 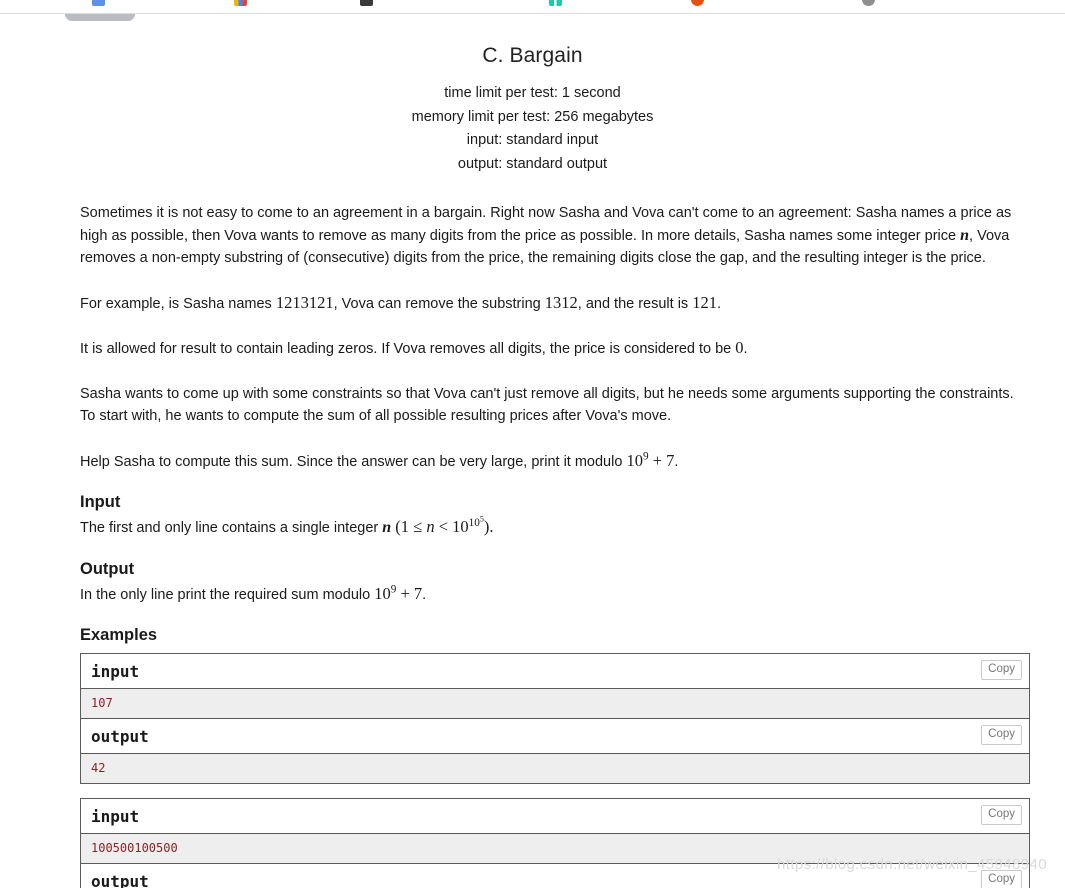 What do you see at coordinates (424, 594) in the screenshot?
I see `output-period: .` at bounding box center [424, 594].